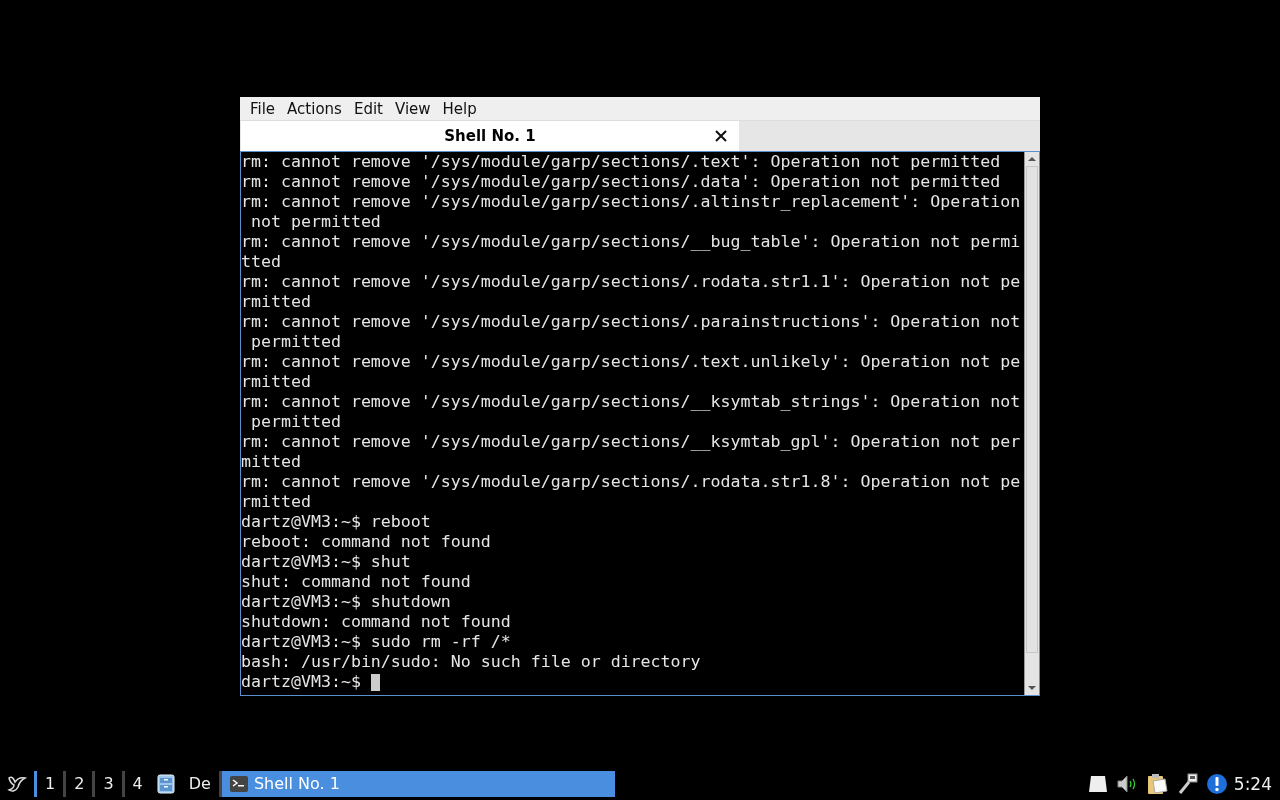 This screenshot has height=800, width=1280. I want to click on terminal-line: tted, so click(261, 262).